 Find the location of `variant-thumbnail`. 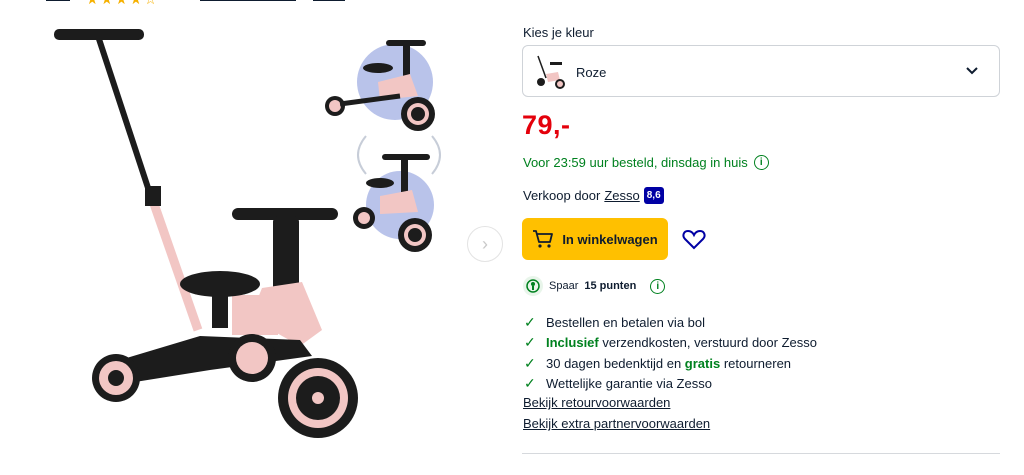

variant-thumbnail is located at coordinates (551, 72).